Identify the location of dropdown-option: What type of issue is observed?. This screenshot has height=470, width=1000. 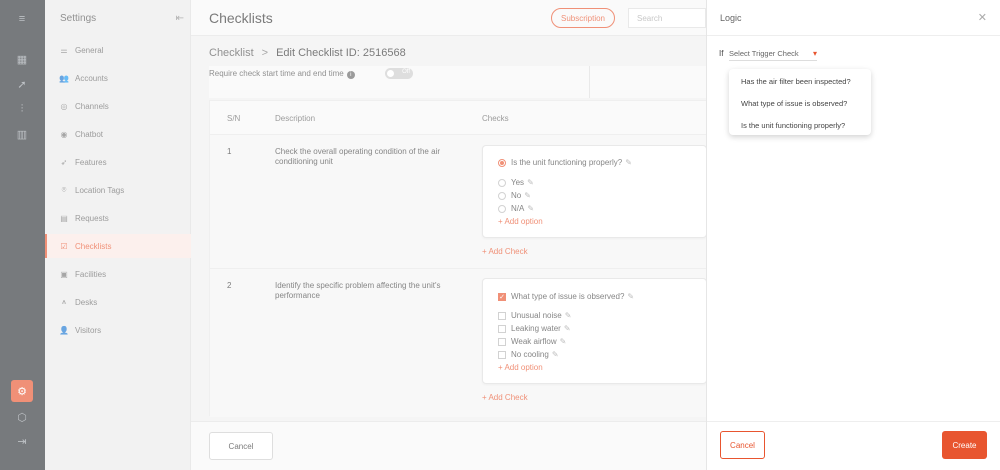
(794, 103).